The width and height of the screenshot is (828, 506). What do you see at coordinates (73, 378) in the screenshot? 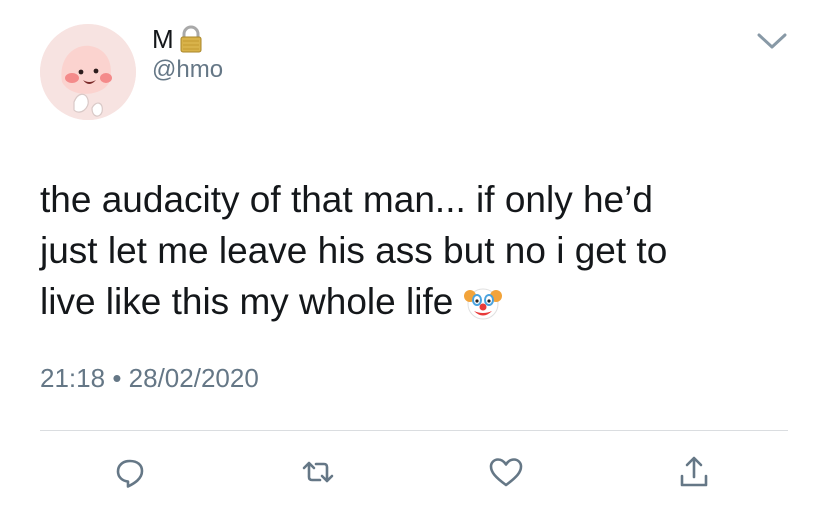
I see `tweet-time: 21:18` at bounding box center [73, 378].